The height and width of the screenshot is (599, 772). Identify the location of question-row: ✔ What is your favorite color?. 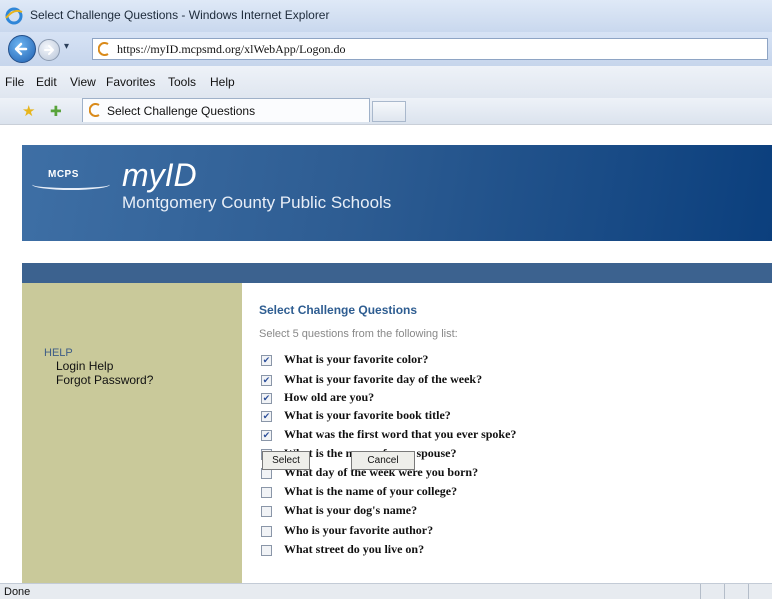
(511, 360).